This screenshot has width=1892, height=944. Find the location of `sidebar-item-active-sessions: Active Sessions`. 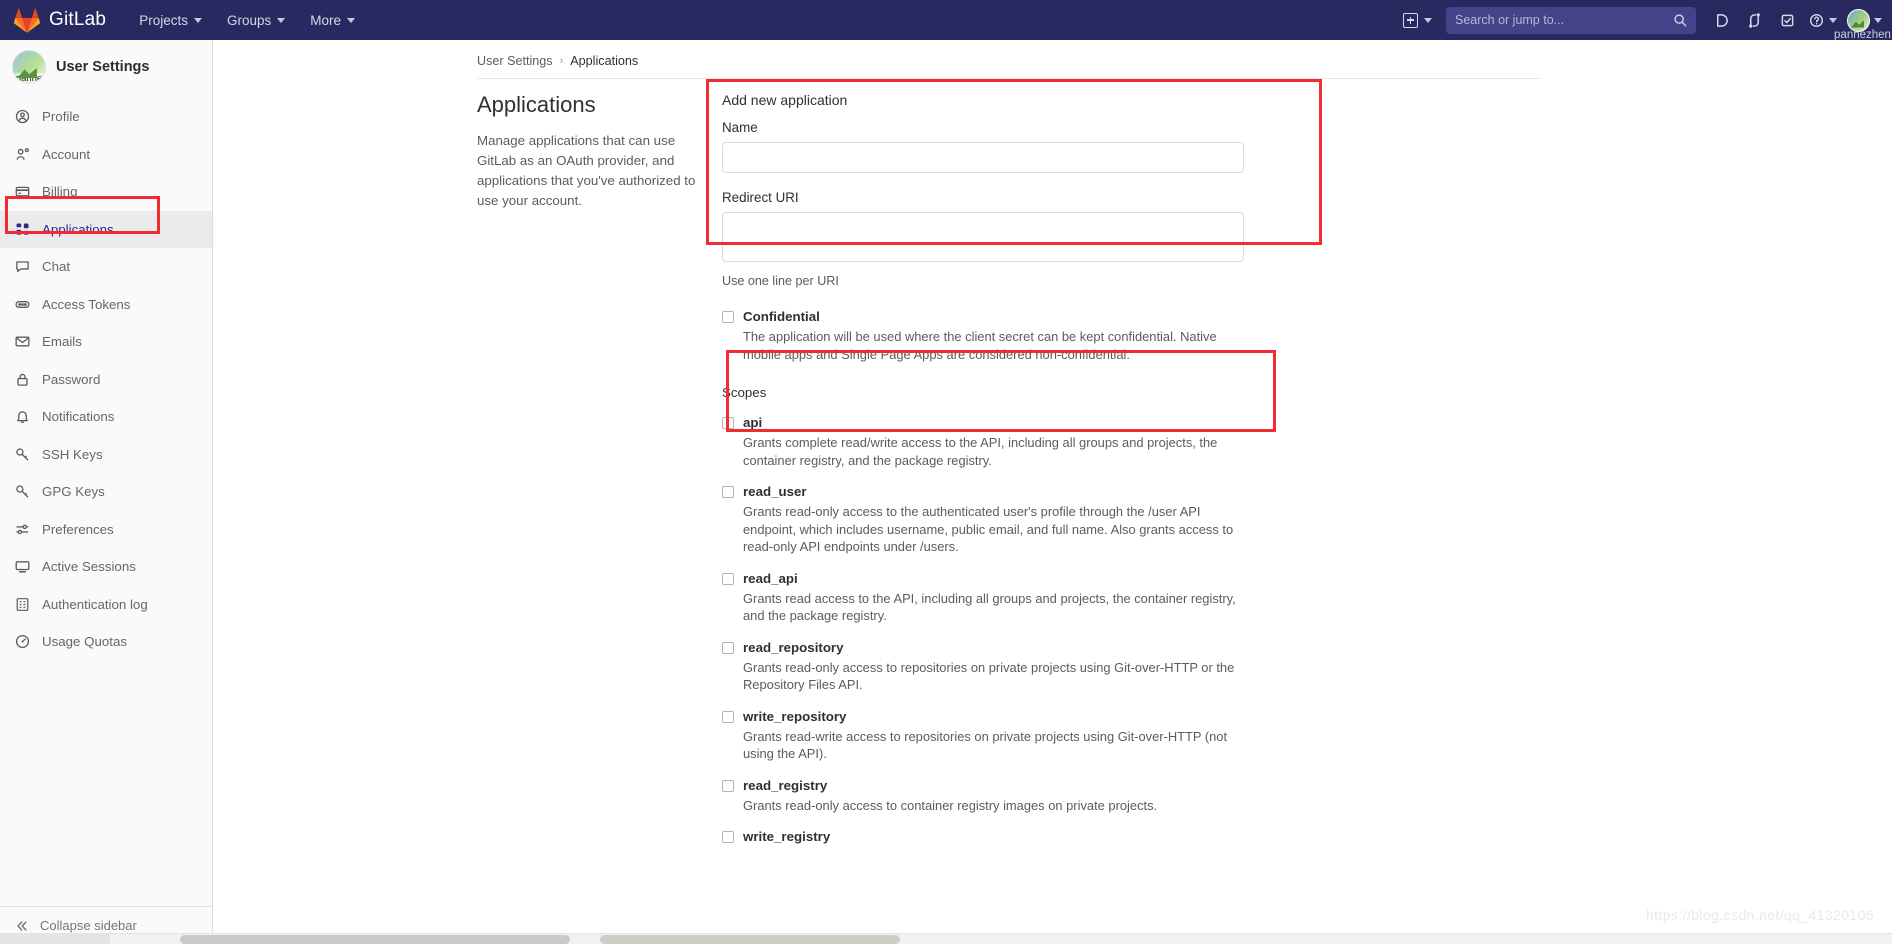

sidebar-item-active-sessions: Active Sessions is located at coordinates (106, 567).